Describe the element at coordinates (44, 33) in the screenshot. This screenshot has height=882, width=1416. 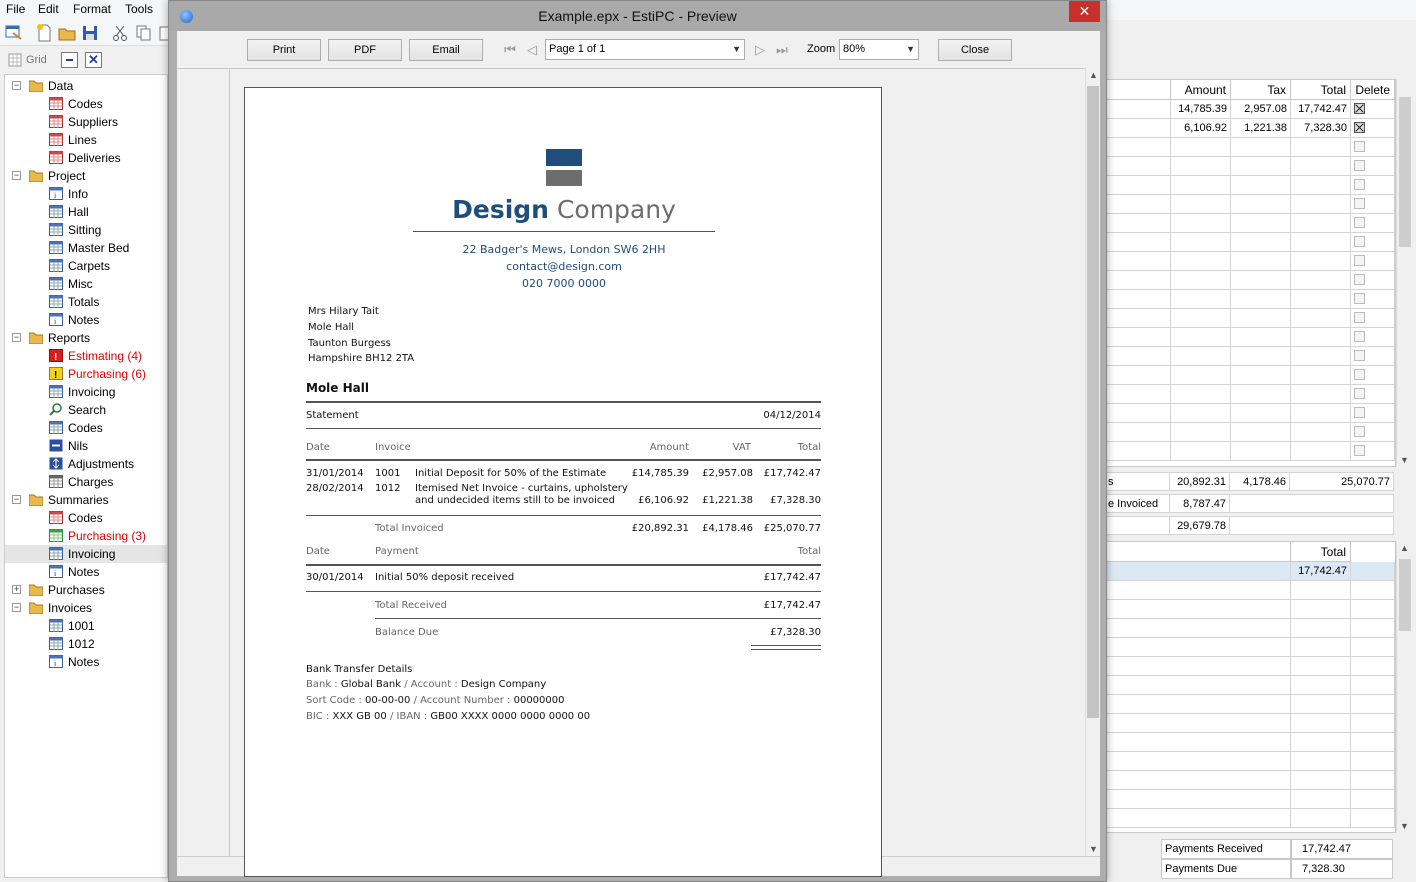
I see `new-file-icon` at that location.